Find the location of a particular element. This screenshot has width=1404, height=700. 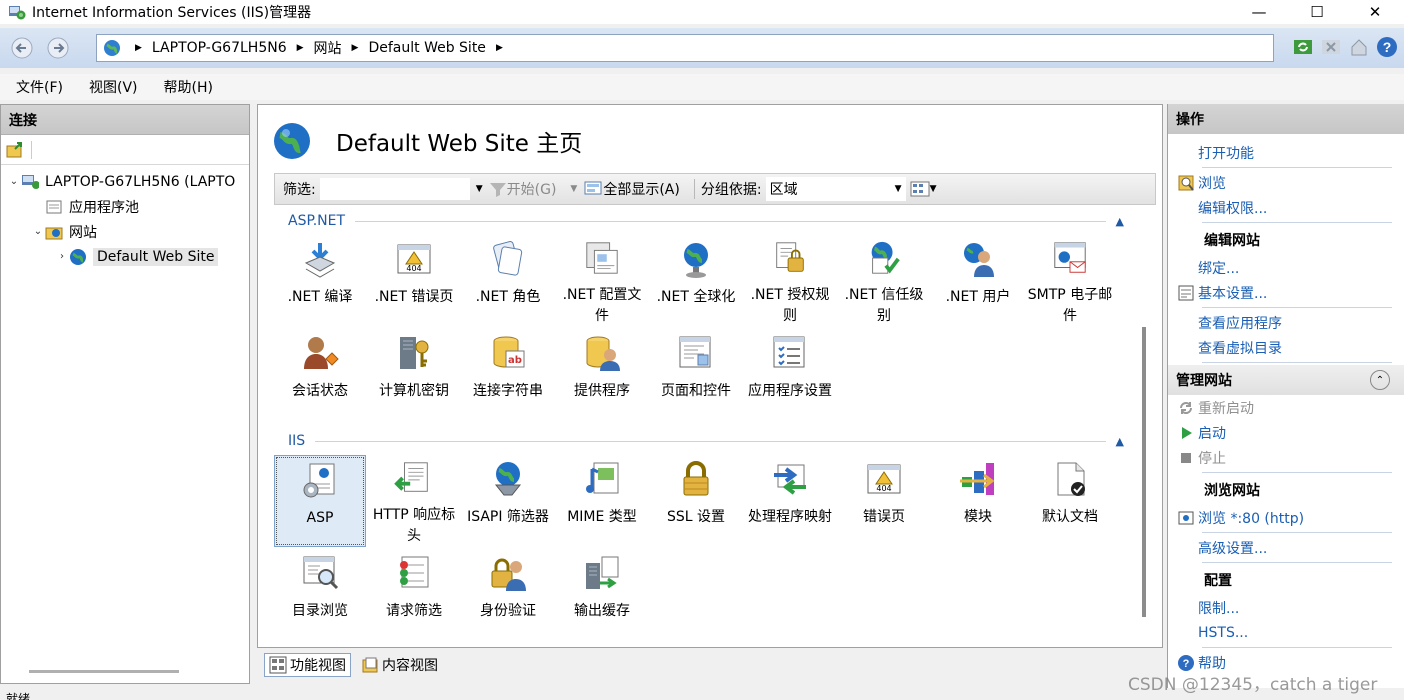

minimize-button: — is located at coordinates (1259, 12).